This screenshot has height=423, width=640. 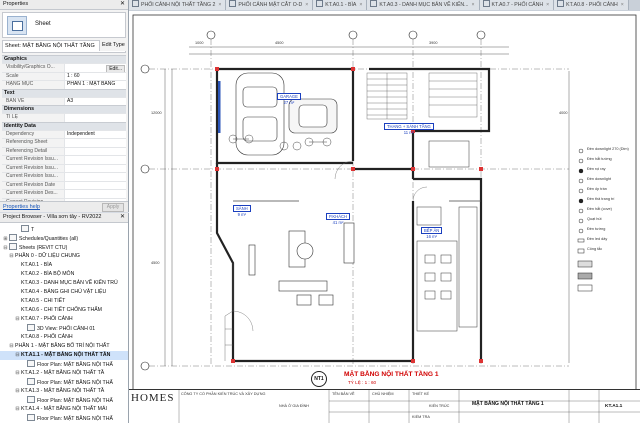 I want to click on view-tab: KT.A0.3 - DANH MỤC BẢN VẼ KIẾN... ×, so click(x=423, y=5).